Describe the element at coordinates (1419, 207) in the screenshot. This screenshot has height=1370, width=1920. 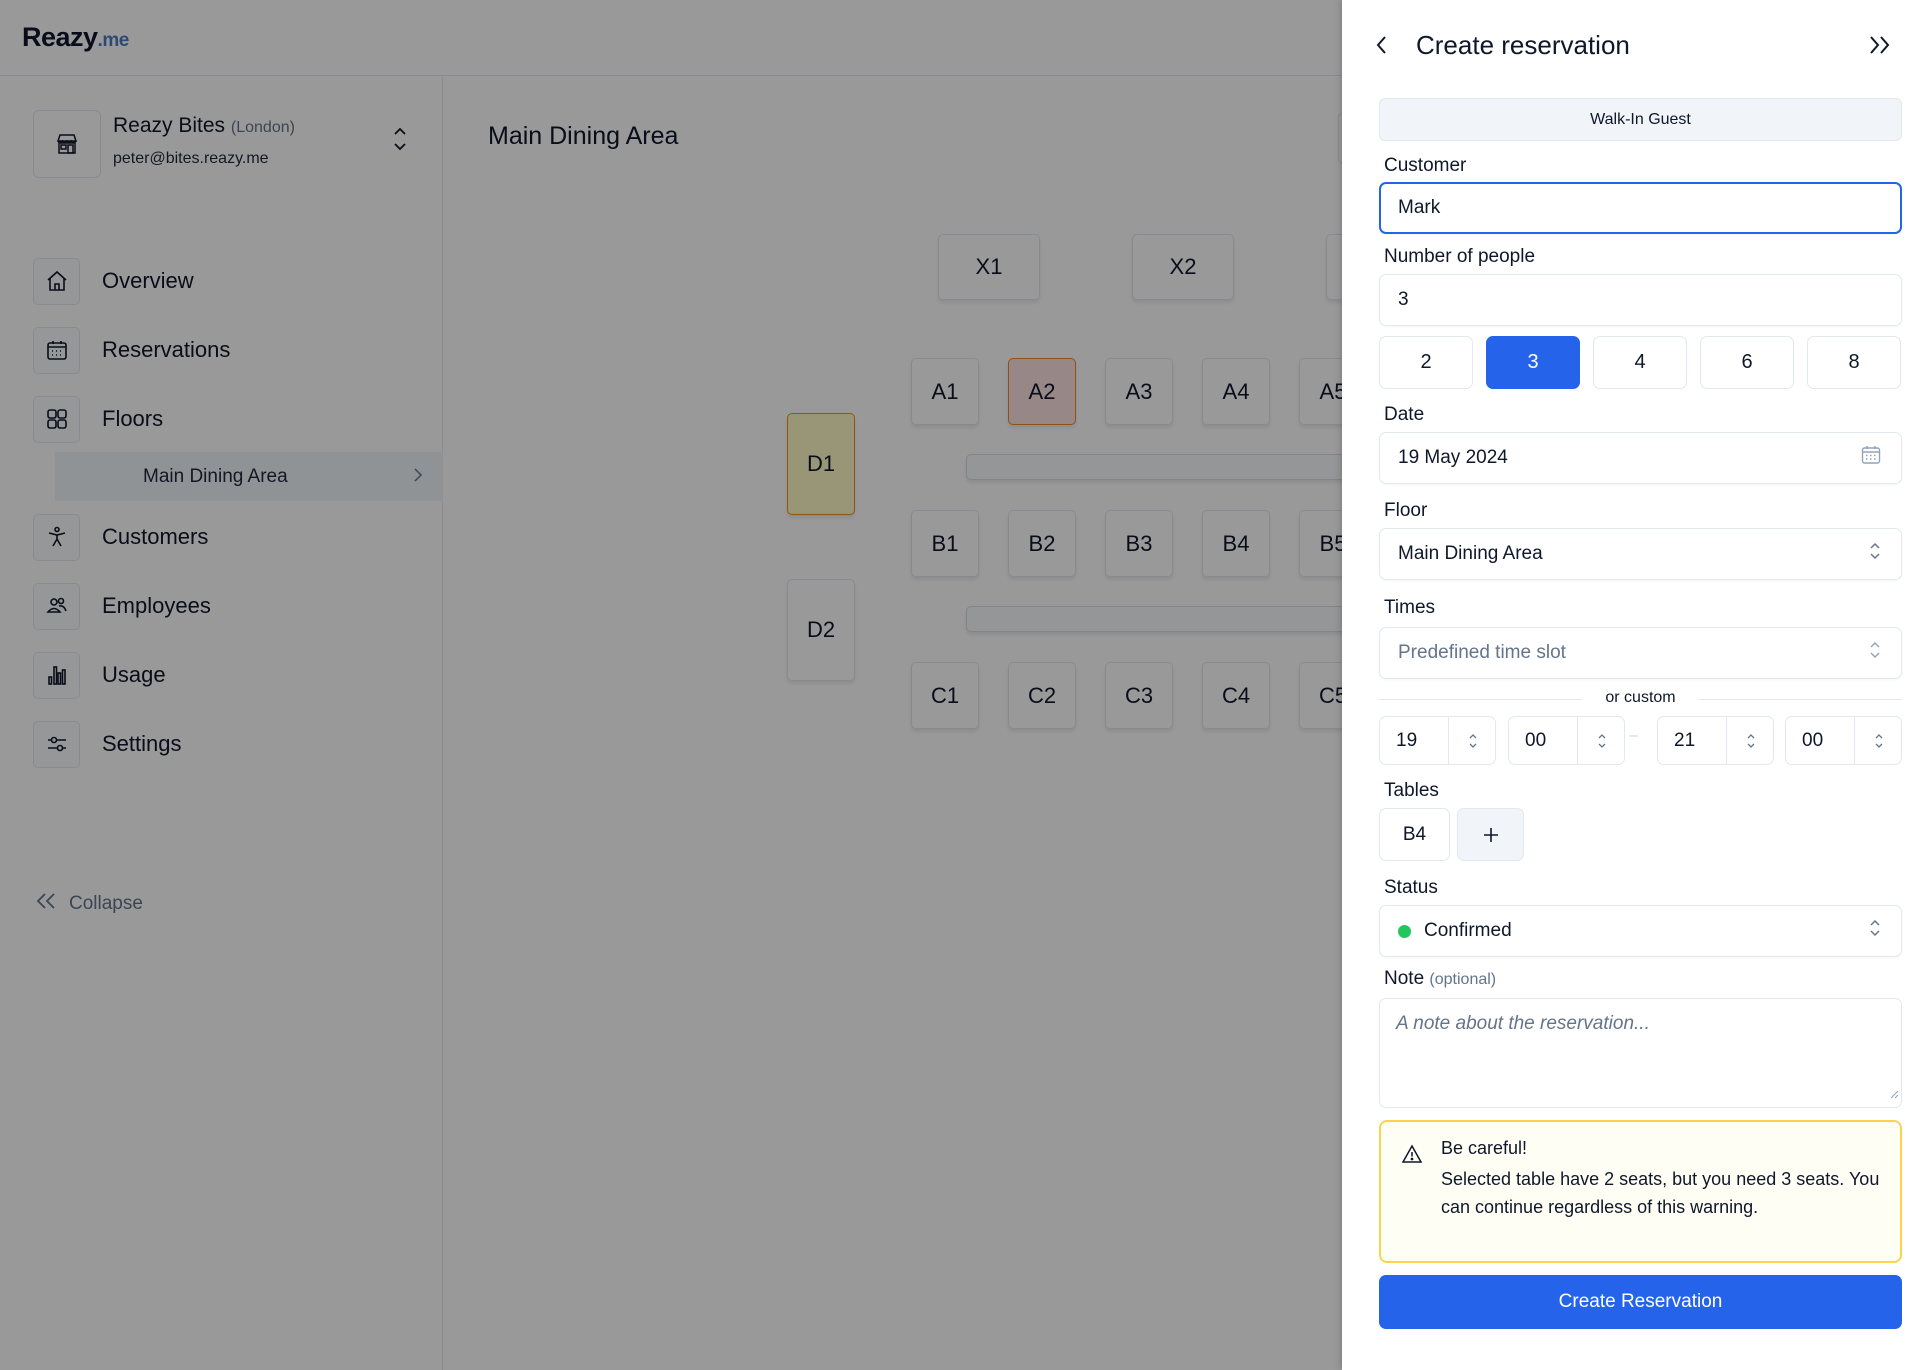
I see `customer-value: Mark` at that location.